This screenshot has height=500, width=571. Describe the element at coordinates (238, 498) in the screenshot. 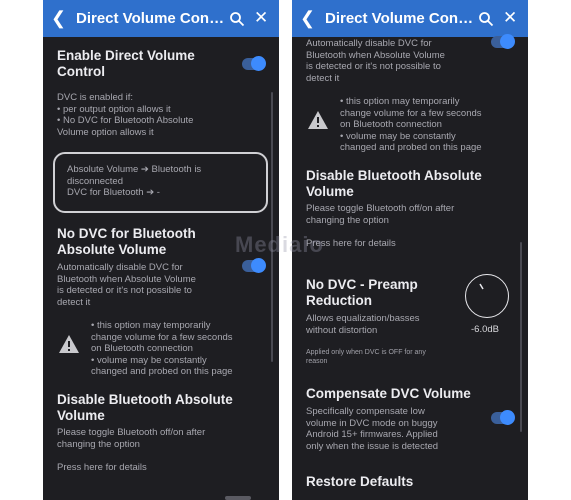

I see `bottom-handle` at that location.